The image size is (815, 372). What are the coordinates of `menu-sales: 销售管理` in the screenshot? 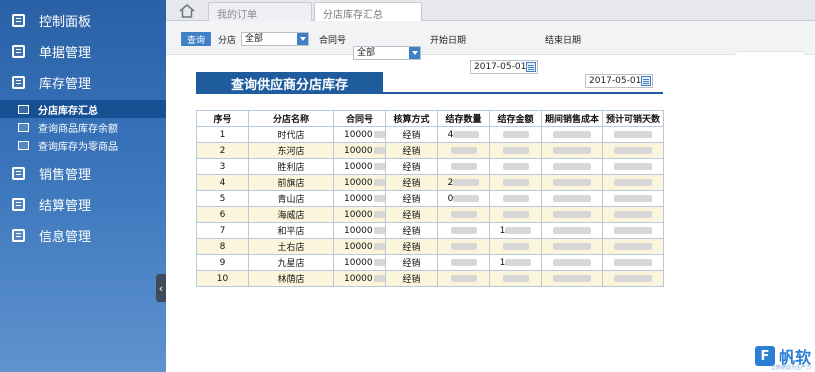 It's located at (83, 173).